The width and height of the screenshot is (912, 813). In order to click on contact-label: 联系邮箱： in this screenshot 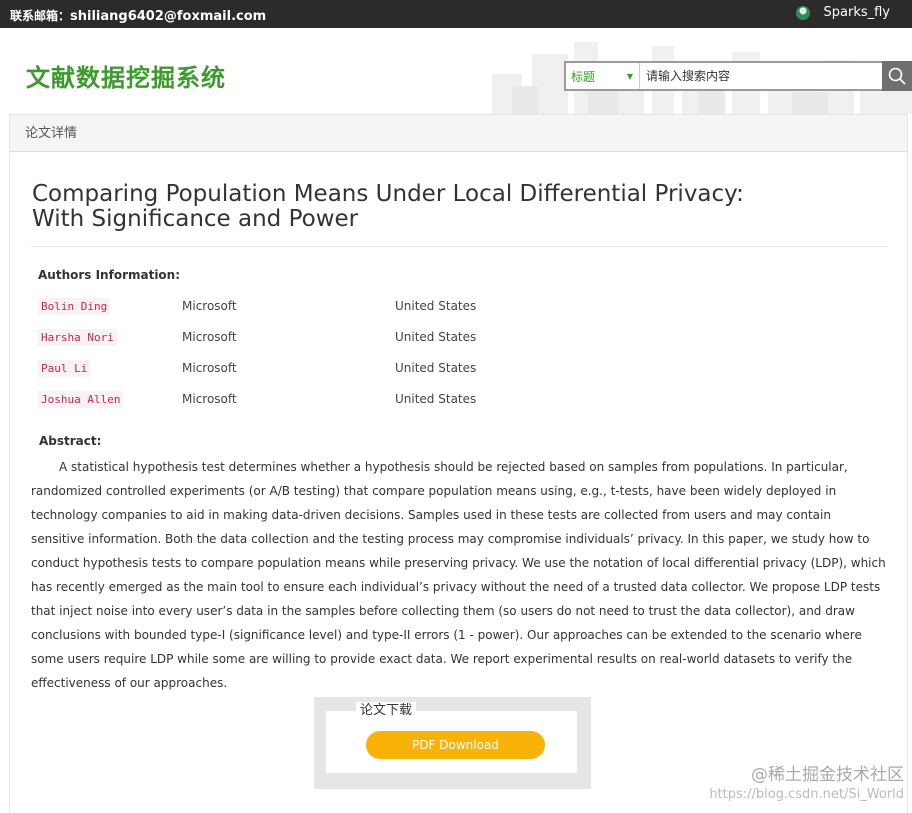, I will do `click(40, 16)`.